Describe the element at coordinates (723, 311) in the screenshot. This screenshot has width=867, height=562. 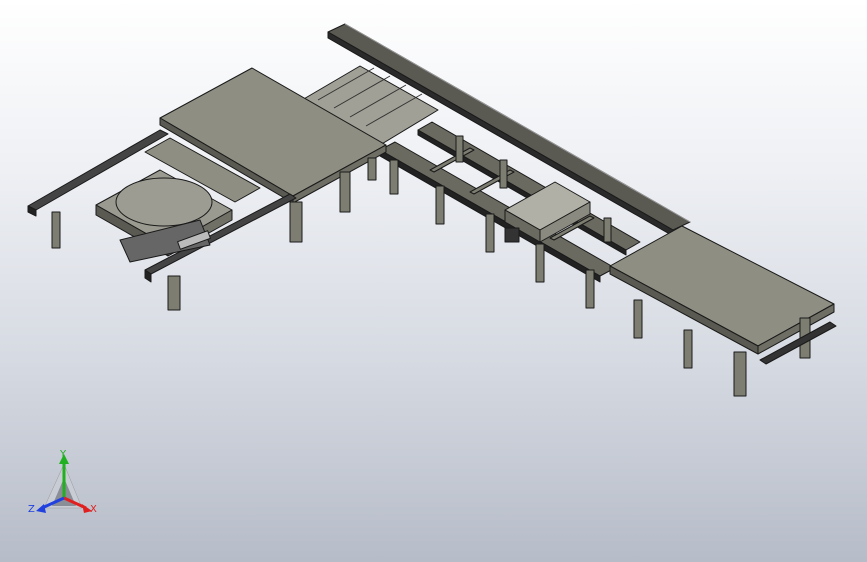
I see `lower-right-table` at that location.